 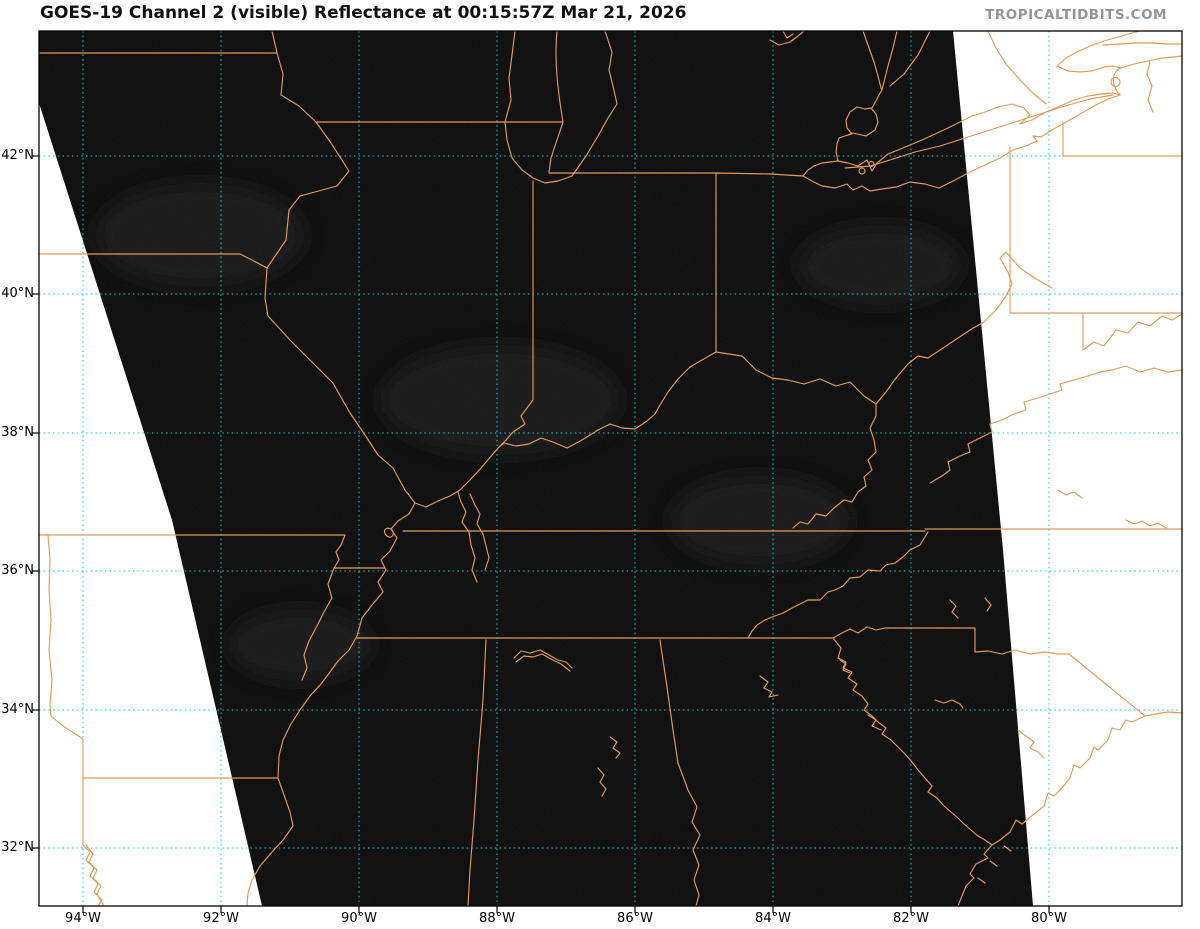 What do you see at coordinates (17, 709) in the screenshot?
I see `lat-axis-label: 34°N` at bounding box center [17, 709].